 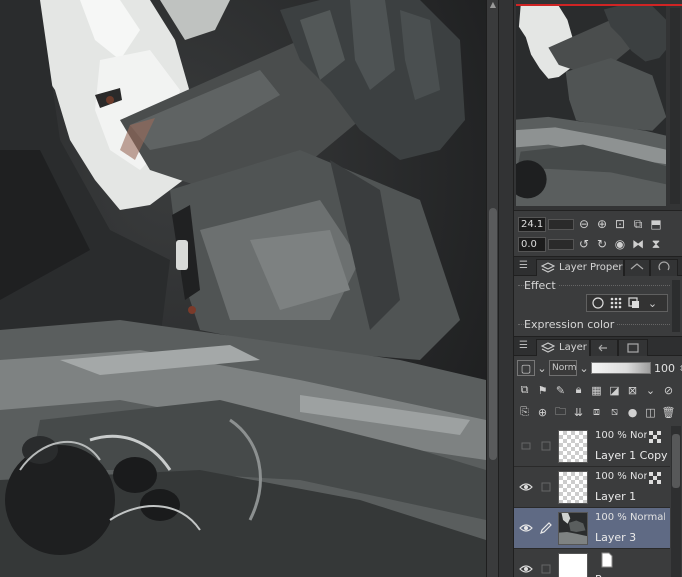 What do you see at coordinates (506, 288) in the screenshot?
I see `panel-splitter` at bounding box center [506, 288].